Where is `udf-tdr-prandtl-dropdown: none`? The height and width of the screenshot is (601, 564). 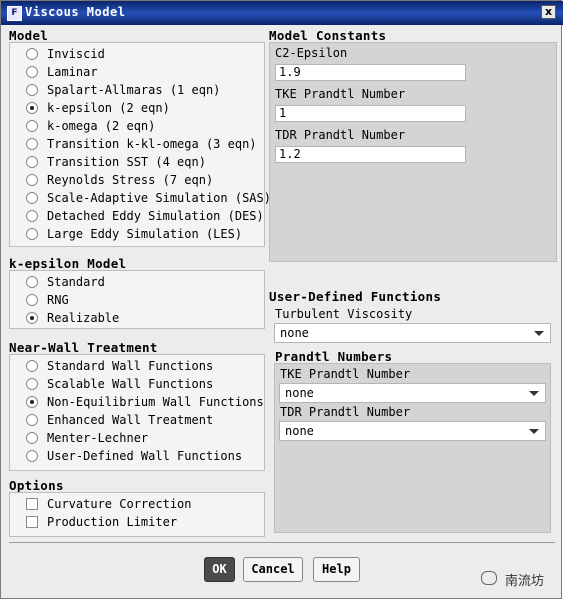
udf-tdr-prandtl-dropdown: none is located at coordinates (412, 431).